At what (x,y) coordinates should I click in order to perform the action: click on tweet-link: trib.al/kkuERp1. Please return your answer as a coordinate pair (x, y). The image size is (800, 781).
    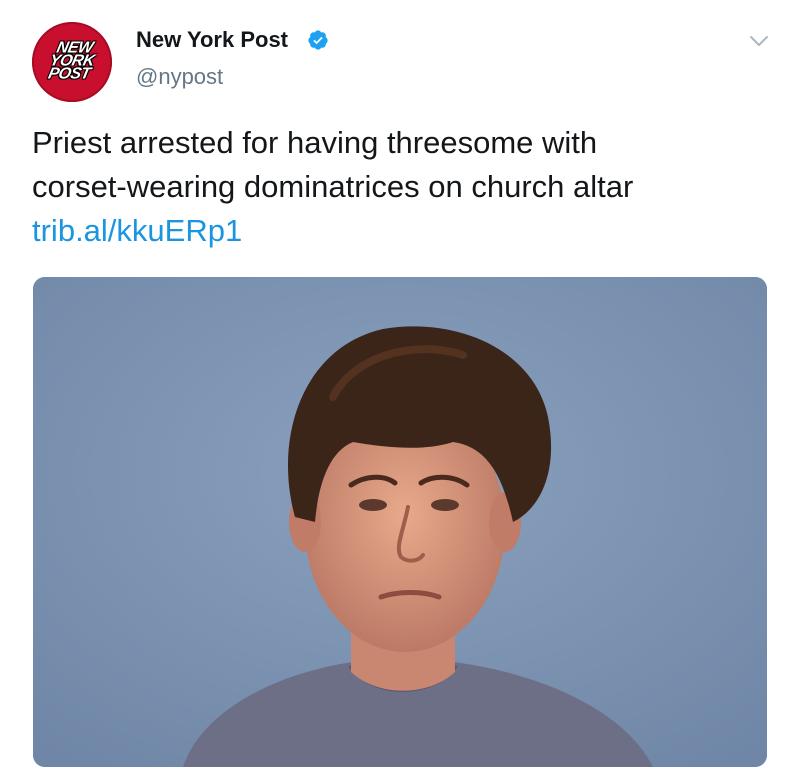
    Looking at the image, I should click on (402, 231).